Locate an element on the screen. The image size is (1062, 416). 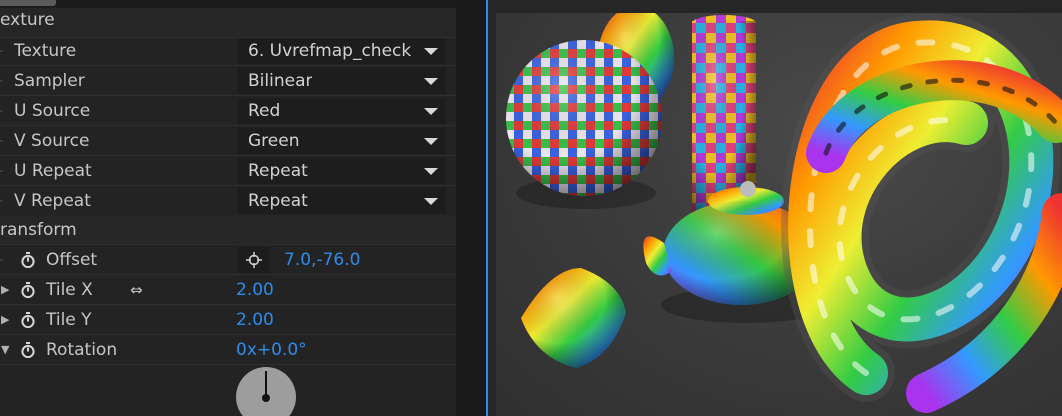
rotation-dial-hub is located at coordinates (266, 398).